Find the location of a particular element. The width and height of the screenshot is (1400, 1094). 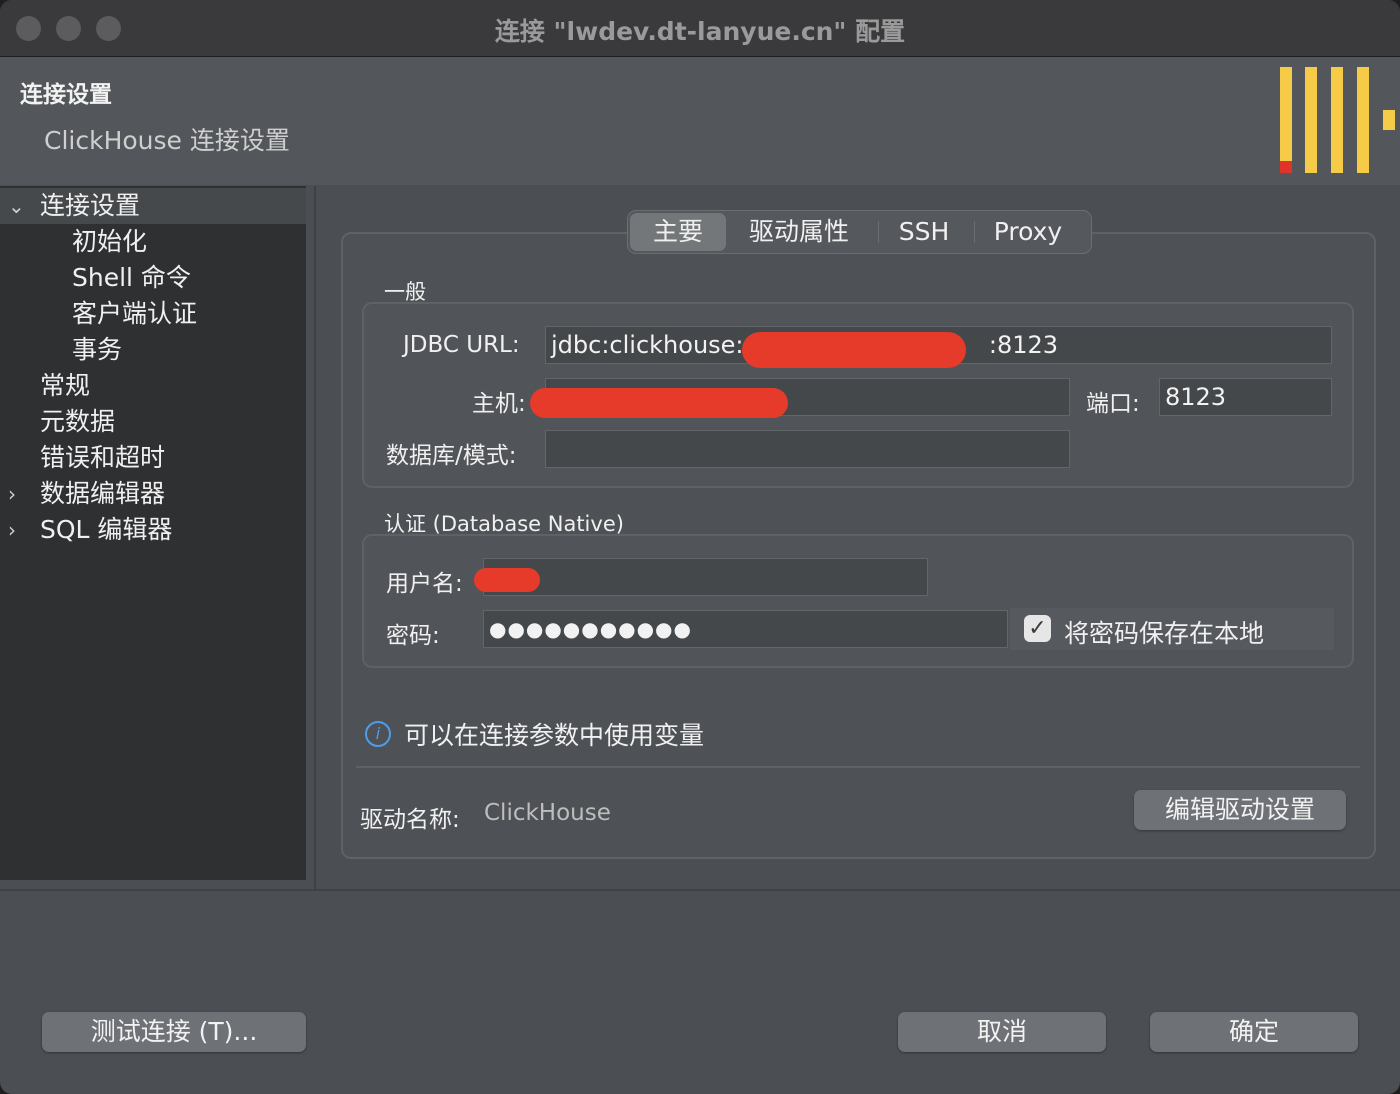

sidebar-item-client-auth: 客户端认证 is located at coordinates (153, 314).